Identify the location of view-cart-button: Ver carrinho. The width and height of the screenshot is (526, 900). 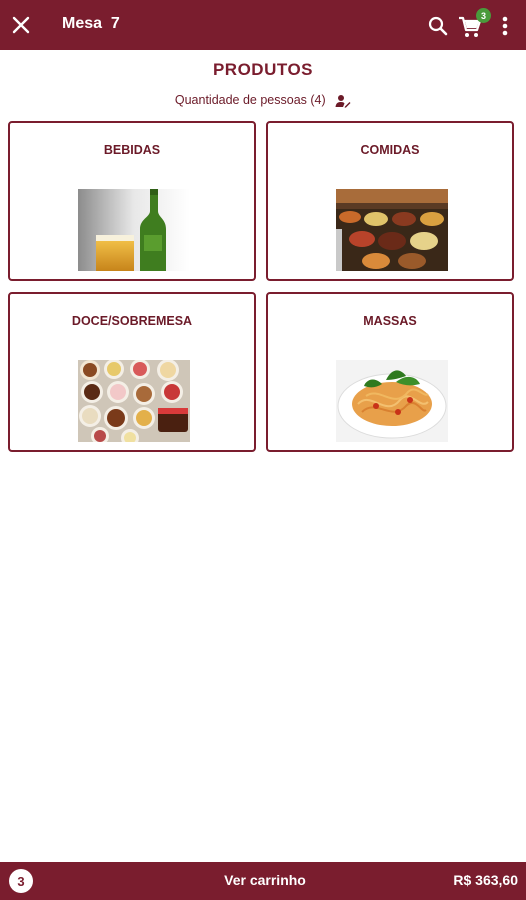
(265, 880).